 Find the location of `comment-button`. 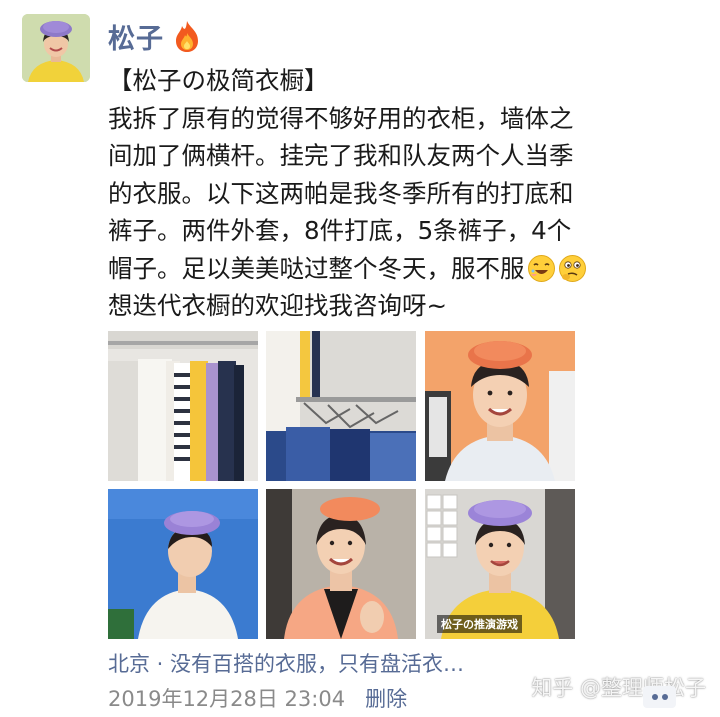

comment-button is located at coordinates (659, 697).